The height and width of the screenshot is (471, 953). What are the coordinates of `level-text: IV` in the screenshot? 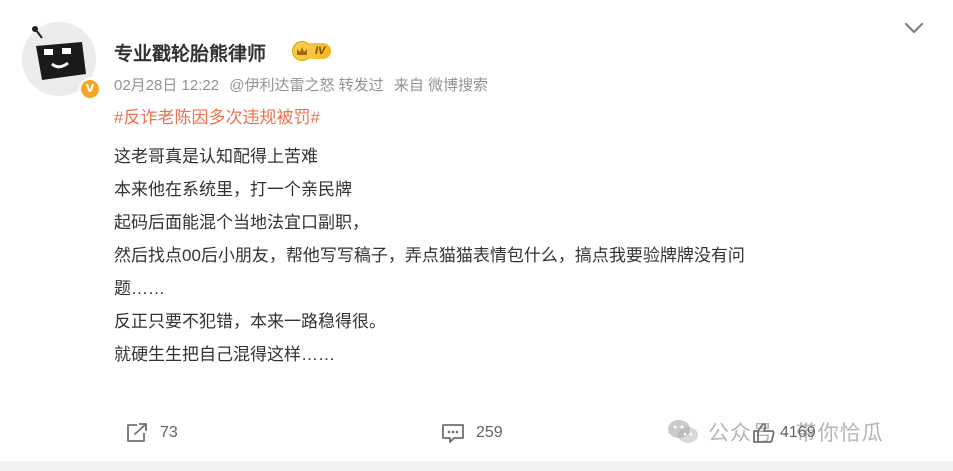 It's located at (320, 51).